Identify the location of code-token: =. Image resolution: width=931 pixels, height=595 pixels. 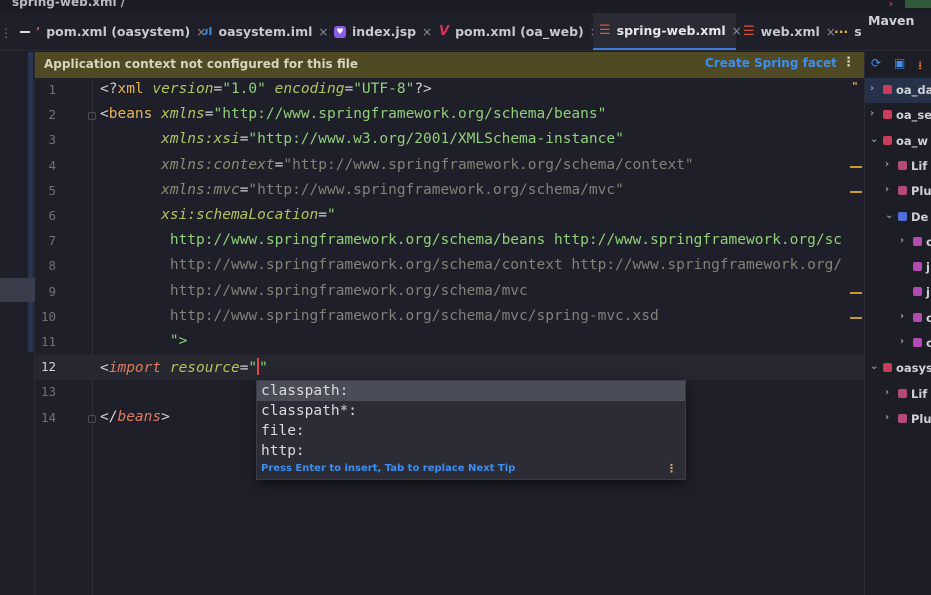
(322, 215).